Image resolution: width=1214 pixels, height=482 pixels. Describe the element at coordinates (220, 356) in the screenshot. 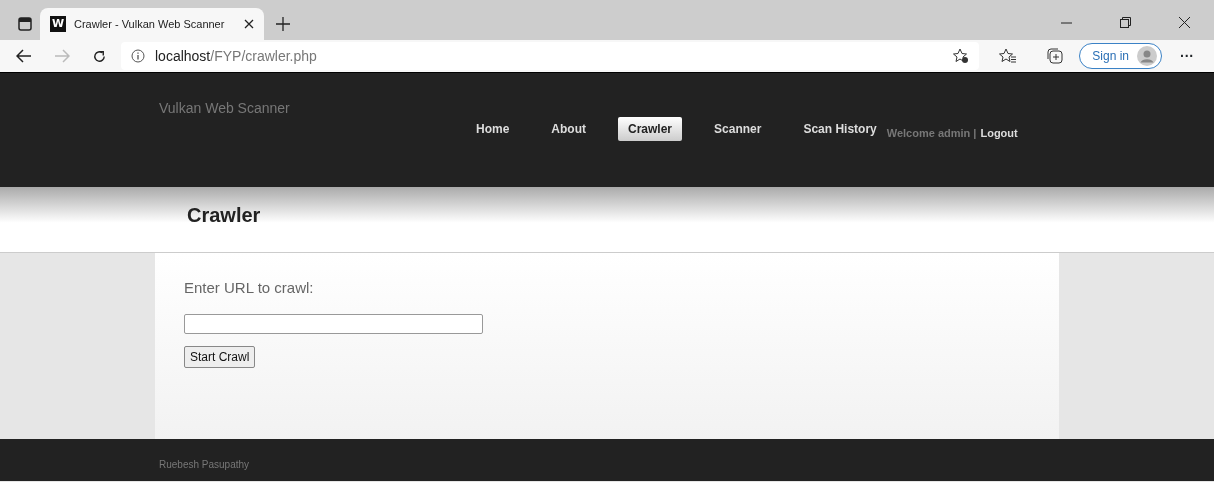

I see `start-crawl-button: Start Crawl` at that location.